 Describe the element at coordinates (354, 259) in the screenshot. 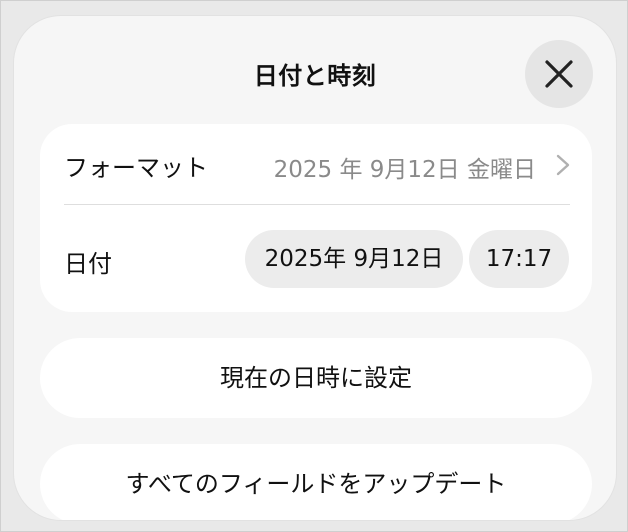

I see `date-picker-button: 2025年 9月12日` at that location.